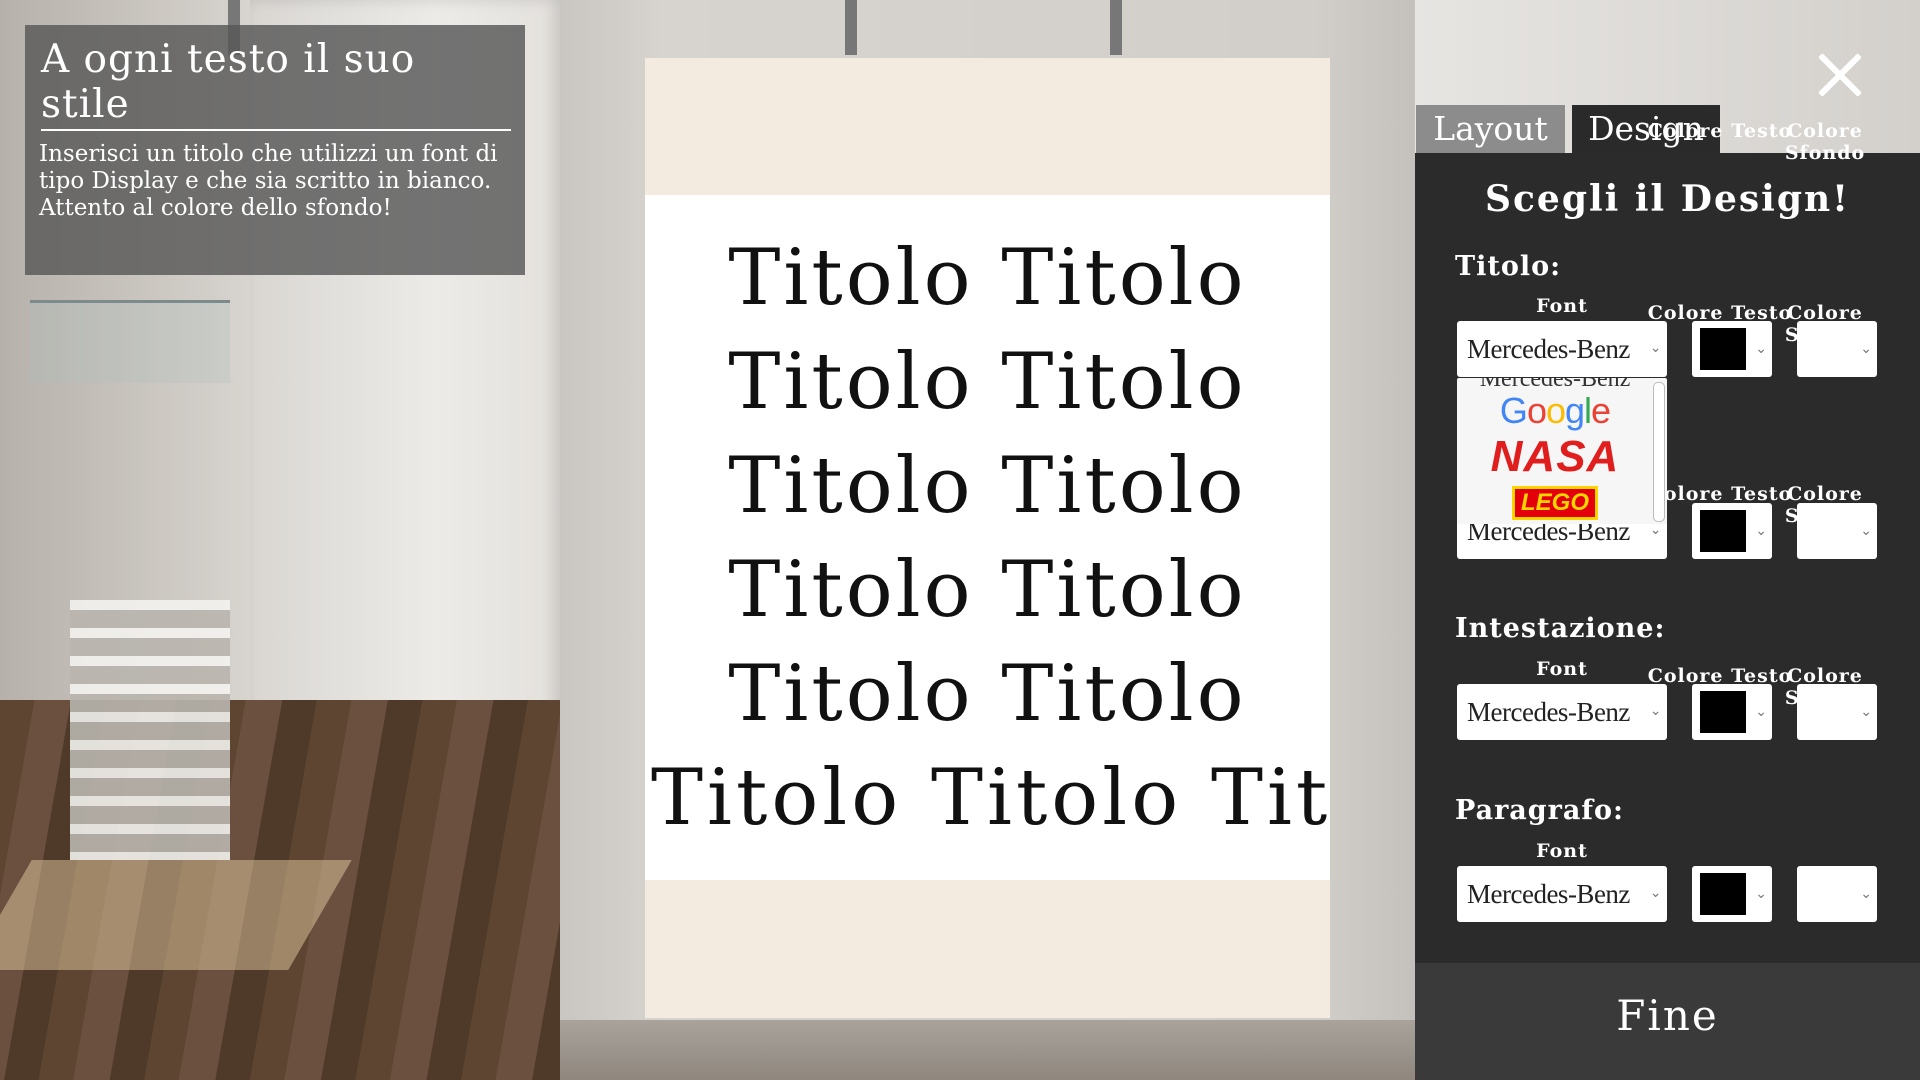  I want to click on staircase, so click(150, 730).